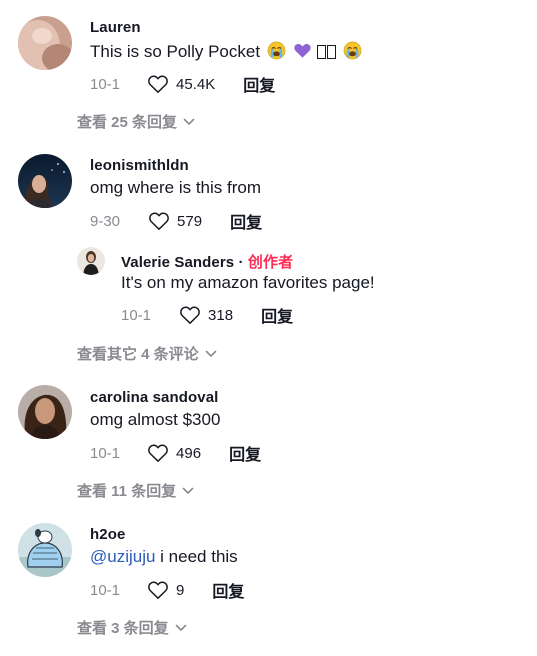  I want to click on purple-heart-icon, so click(302, 53).